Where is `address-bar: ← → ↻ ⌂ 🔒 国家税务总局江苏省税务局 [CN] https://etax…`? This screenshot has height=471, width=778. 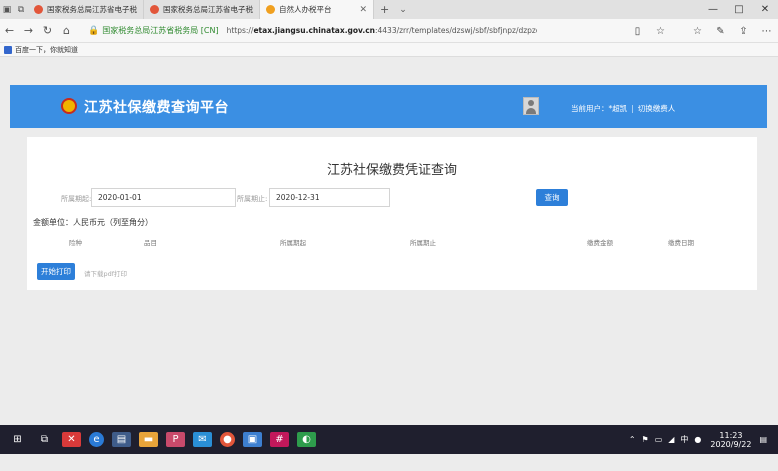
address-bar: ← → ↻ ⌂ 🔒 国家税务总局江苏省税务局 [CN] https://etax… is located at coordinates (389, 31).